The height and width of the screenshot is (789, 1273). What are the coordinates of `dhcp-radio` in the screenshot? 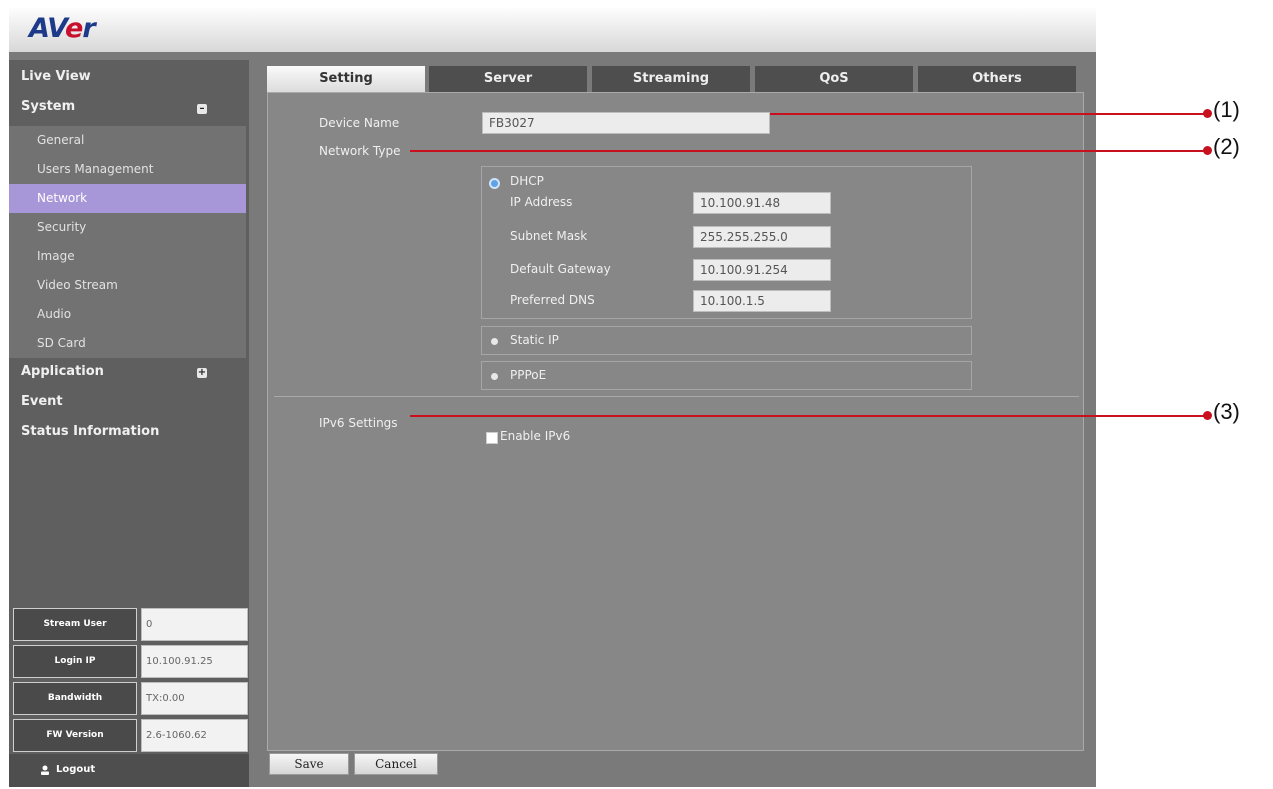 It's located at (494, 183).